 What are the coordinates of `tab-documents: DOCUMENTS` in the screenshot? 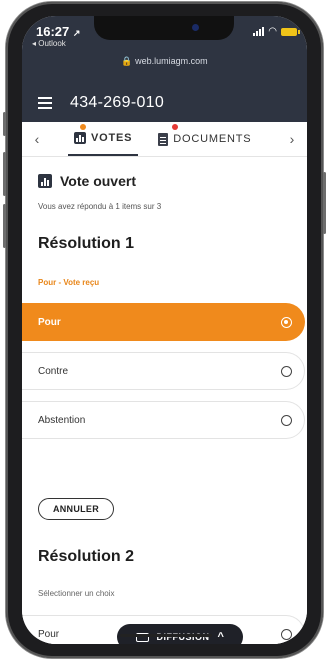 It's located at (204, 139).